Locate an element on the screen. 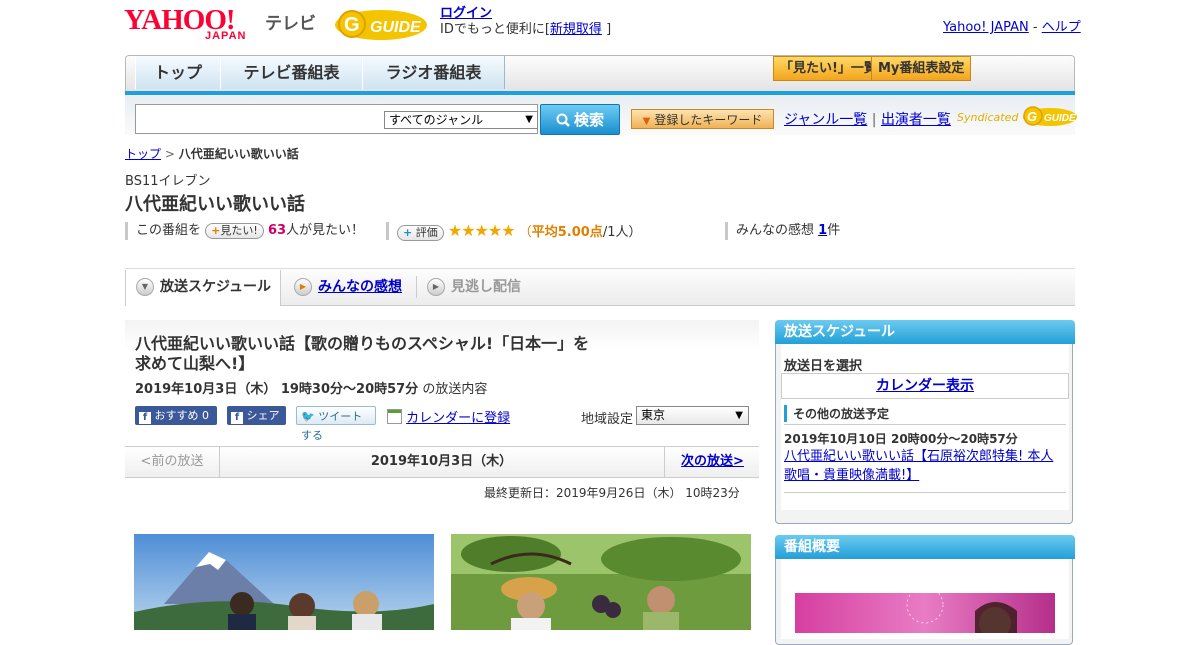 Image resolution: width=1200 pixels, height=645 pixels. review-count-link: 1 is located at coordinates (822, 230).